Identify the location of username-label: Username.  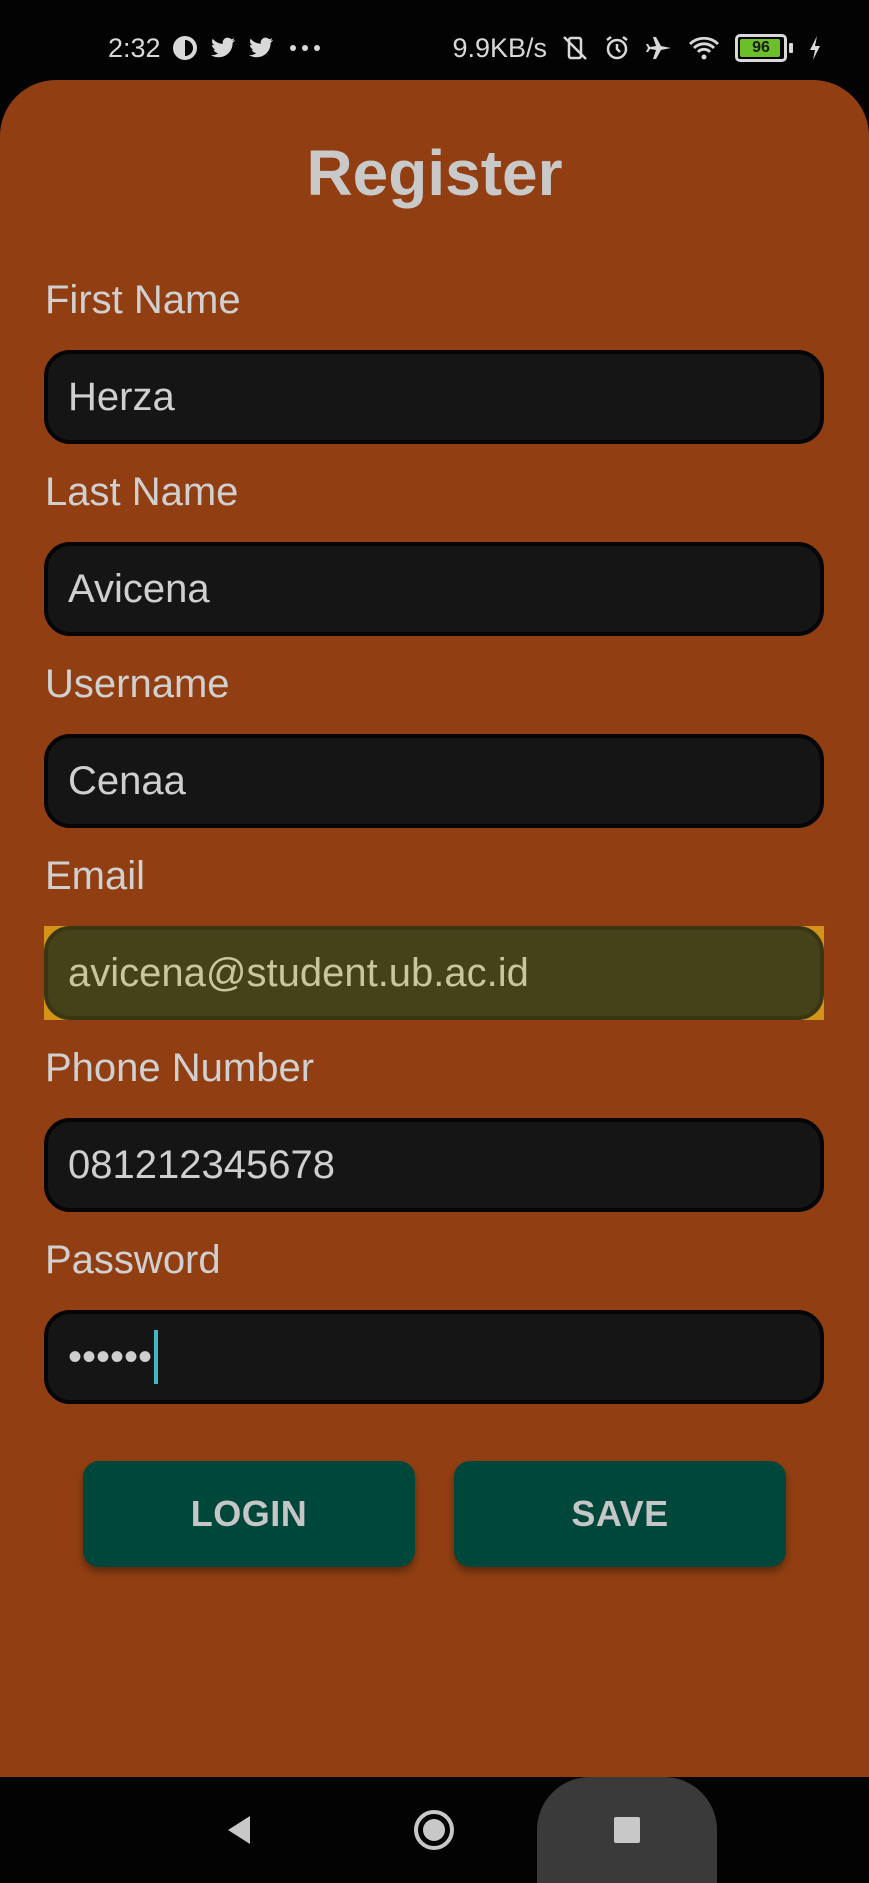
(137, 684).